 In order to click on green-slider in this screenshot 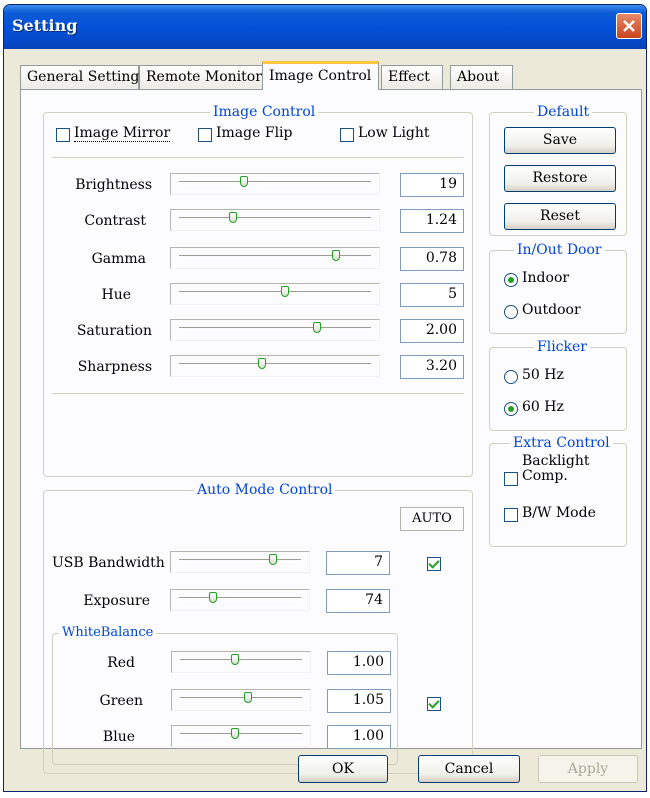, I will do `click(241, 700)`.